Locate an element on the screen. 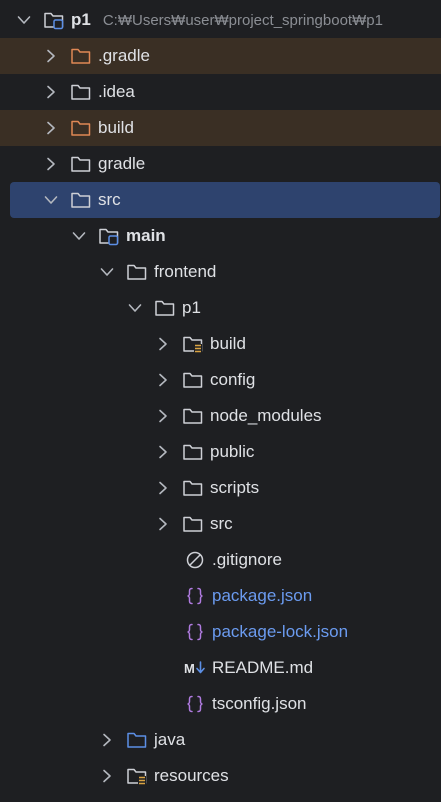  tree-item-label: p1 is located at coordinates (191, 307).